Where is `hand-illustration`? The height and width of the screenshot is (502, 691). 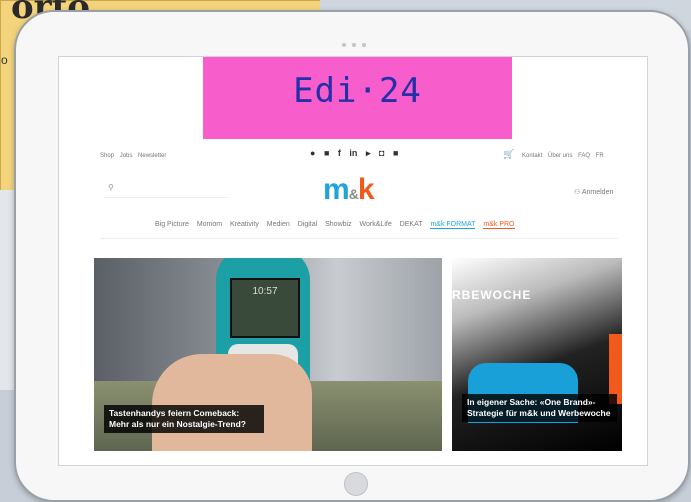
hand-illustration is located at coordinates (232, 402).